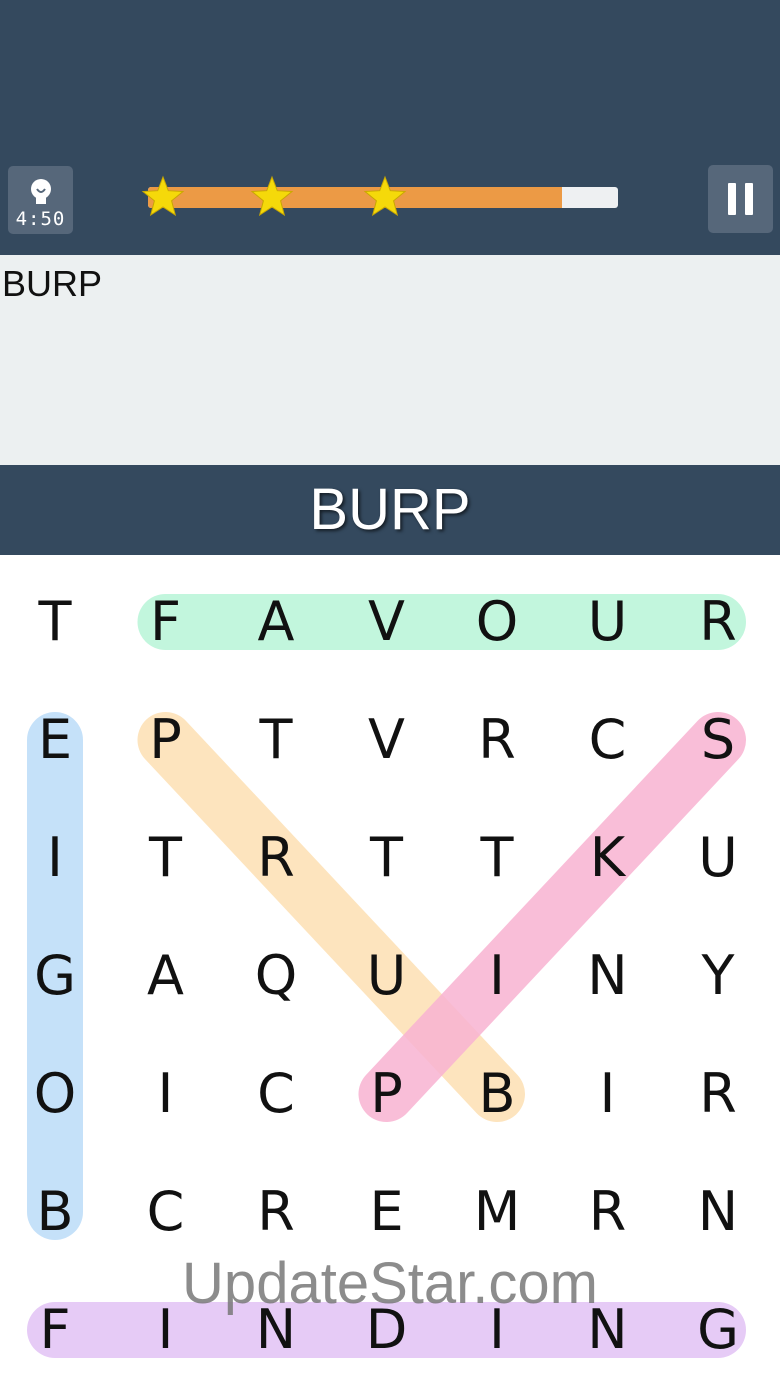  Describe the element at coordinates (387, 1330) in the screenshot. I see `grid-cell: D` at that location.